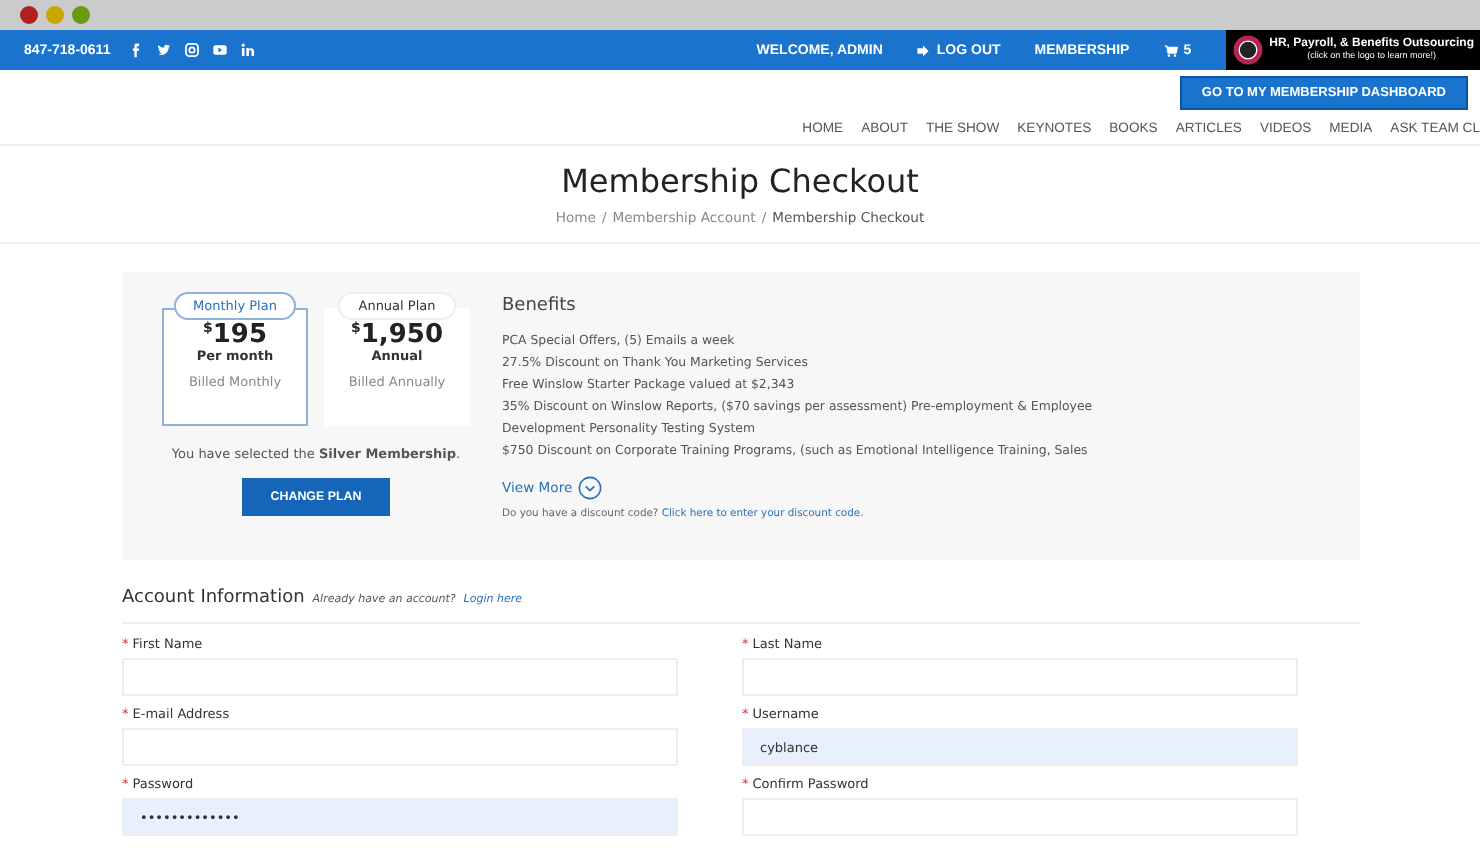 Image resolution: width=1480 pixels, height=852 pixels. Describe the element at coordinates (81, 15) in the screenshot. I see `maximize-dot` at that location.